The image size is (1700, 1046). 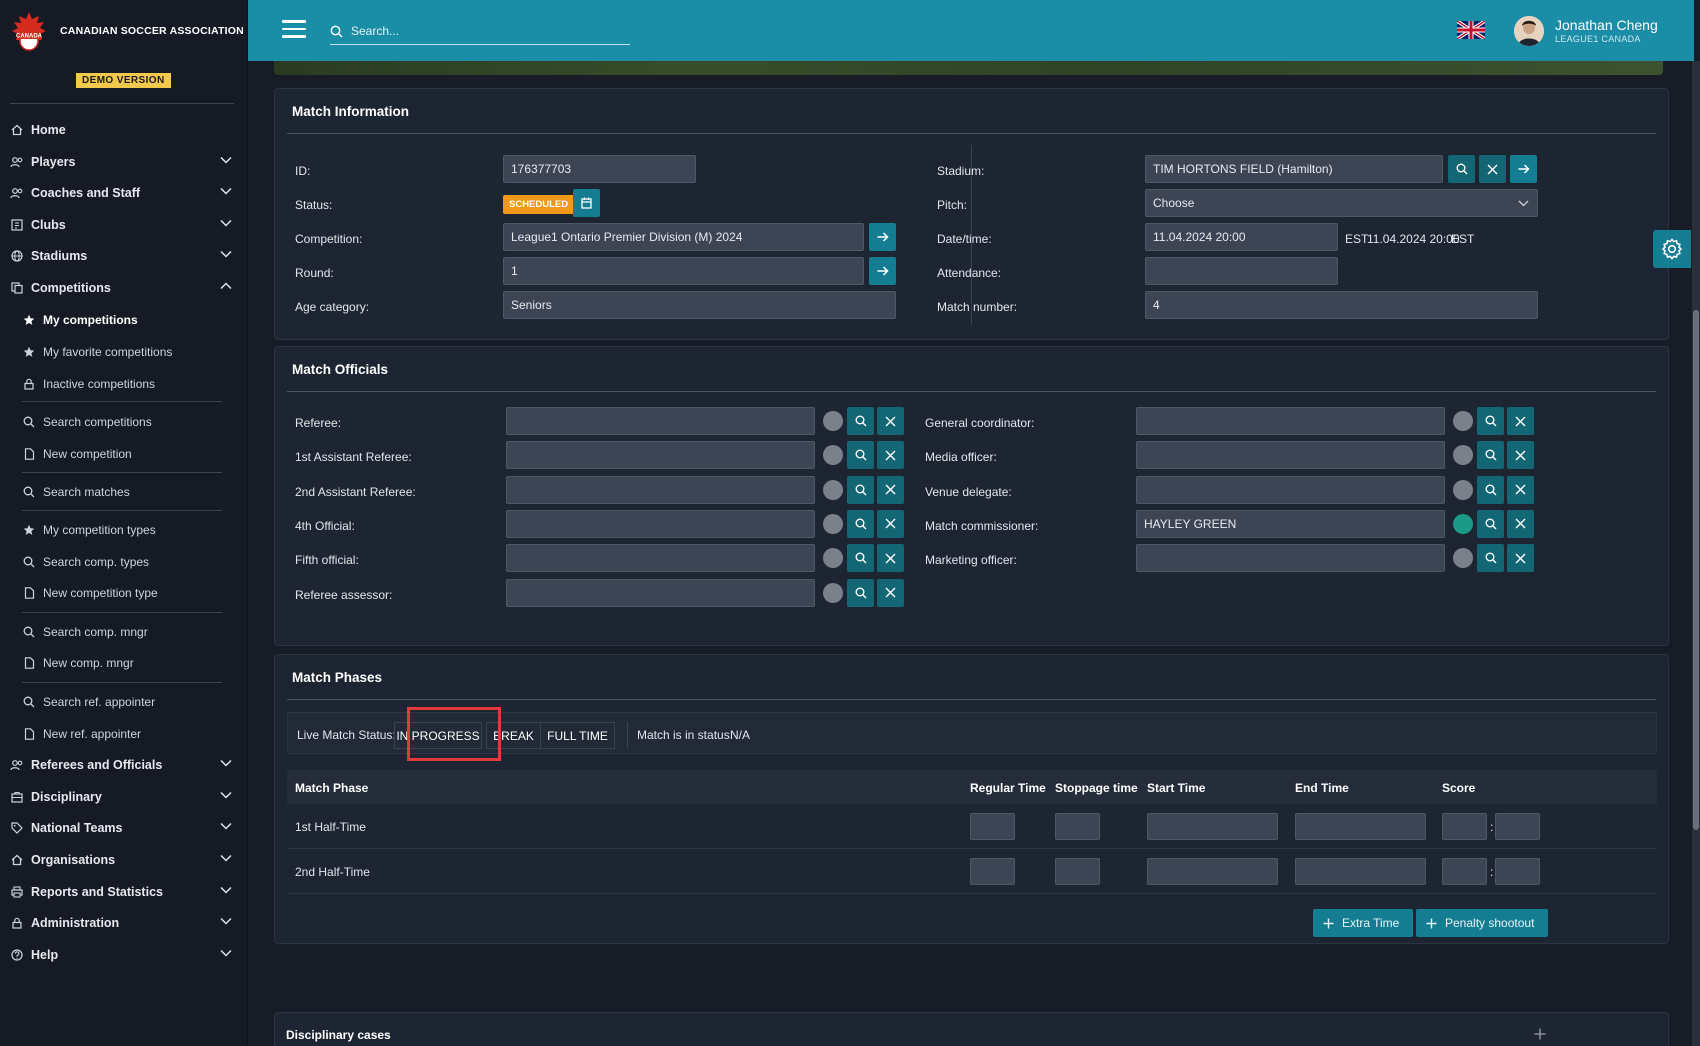 What do you see at coordinates (1290, 523) in the screenshot?
I see `official-name-field: HAYLEY GREEN` at bounding box center [1290, 523].